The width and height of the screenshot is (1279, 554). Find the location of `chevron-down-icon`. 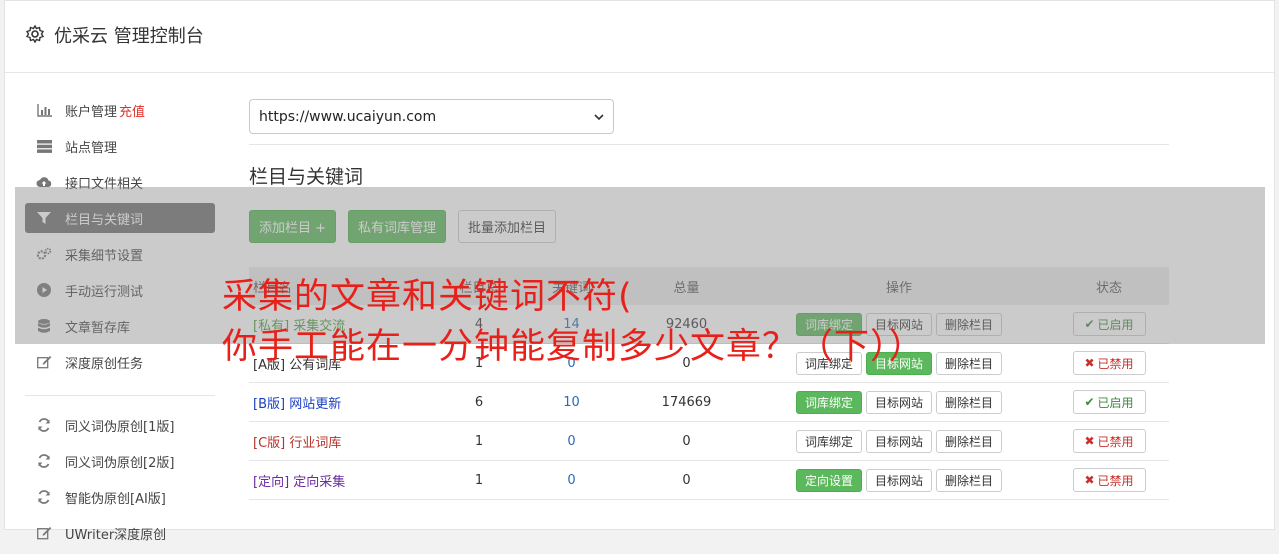

chevron-down-icon is located at coordinates (599, 116).